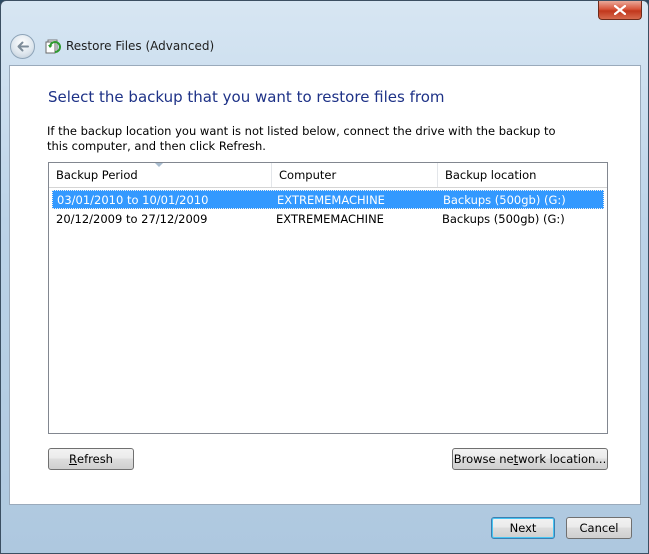  What do you see at coordinates (308, 175) in the screenshot?
I see `column-label: Computer` at bounding box center [308, 175].